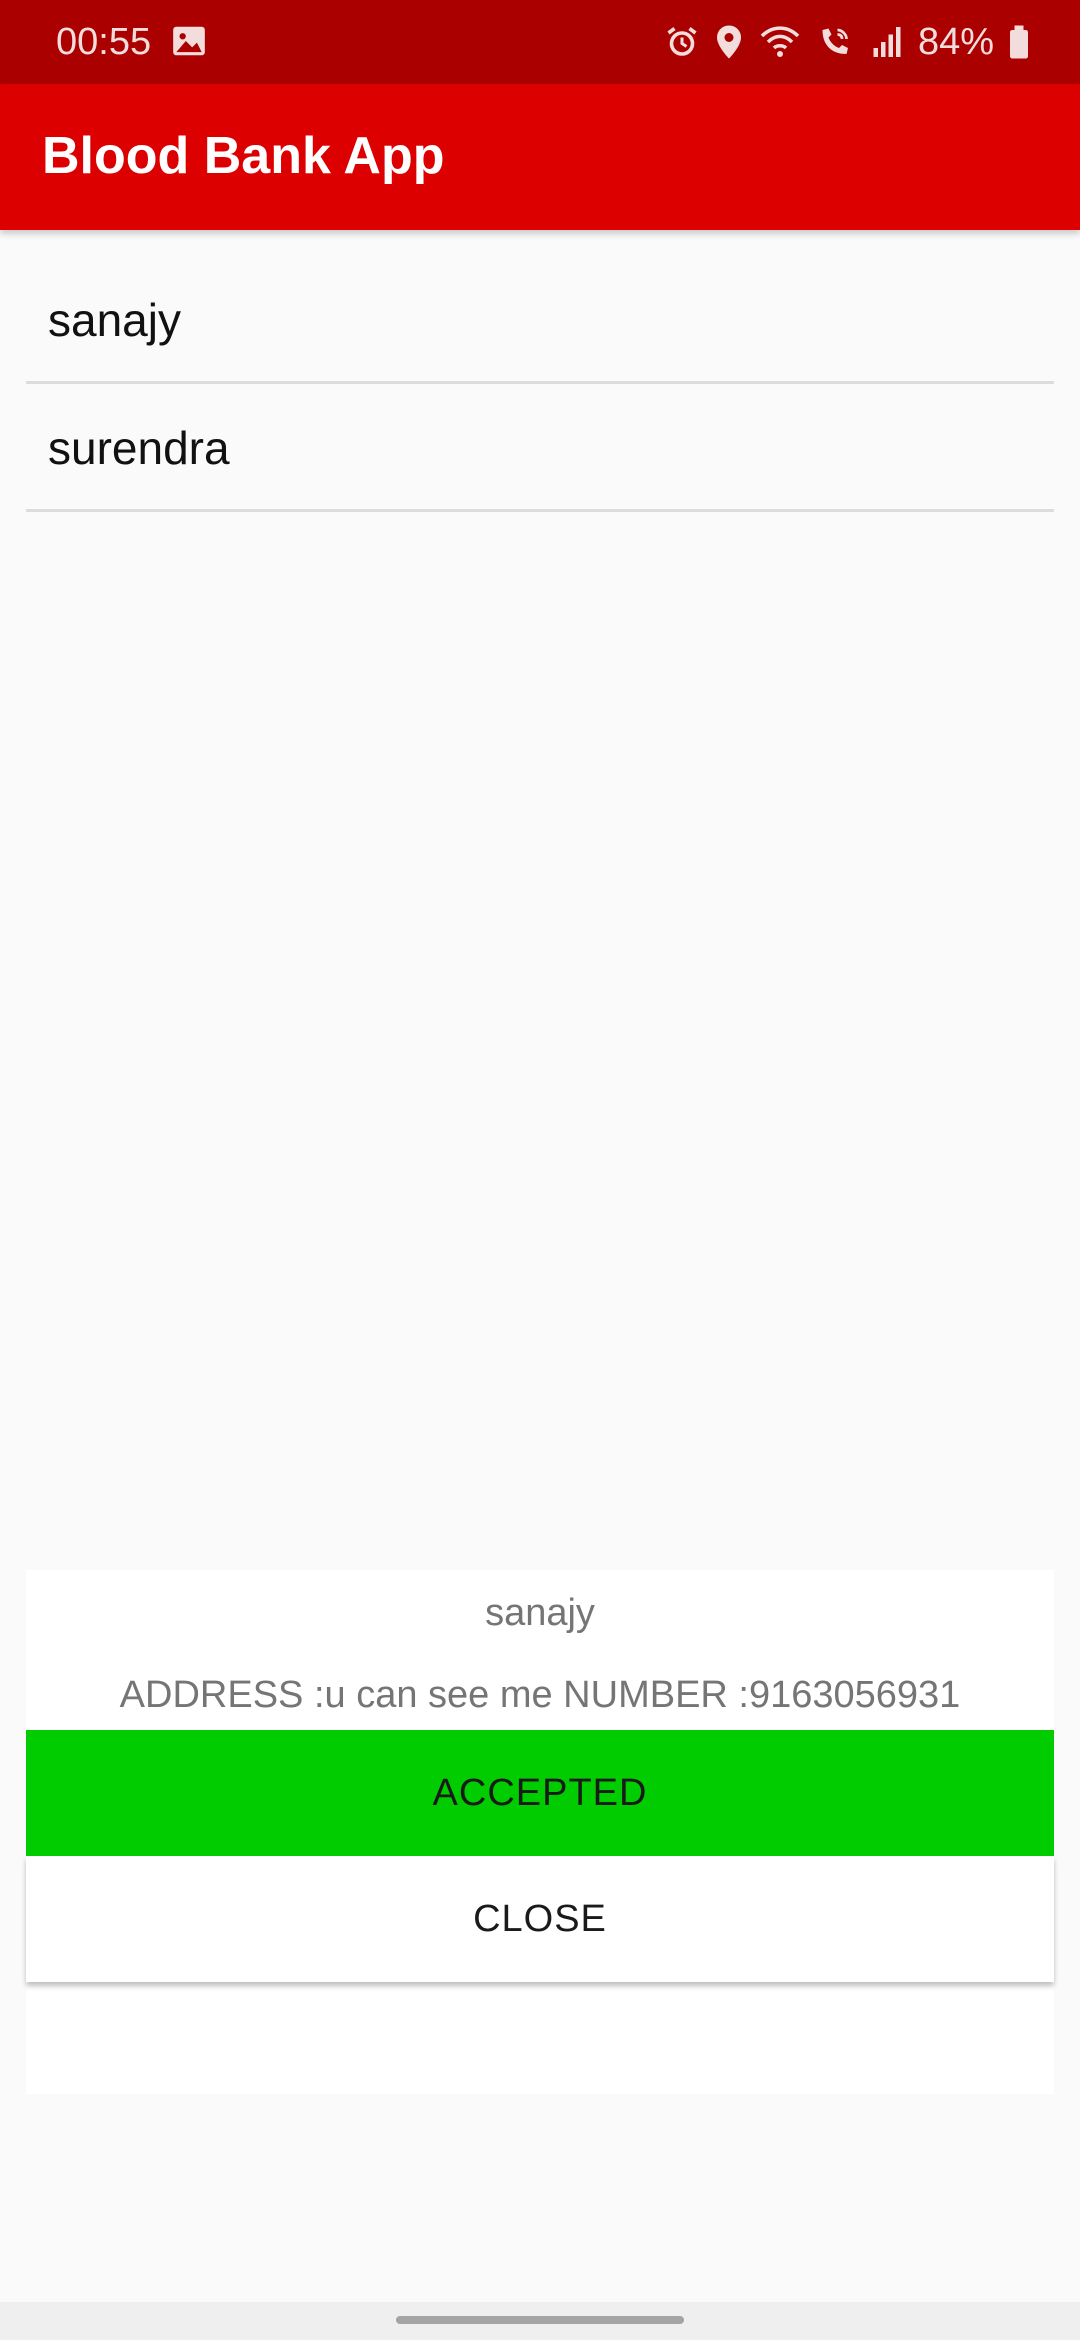 The height and width of the screenshot is (2340, 1080). What do you see at coordinates (540, 1613) in the screenshot?
I see `dialog-title: sanajy` at bounding box center [540, 1613].